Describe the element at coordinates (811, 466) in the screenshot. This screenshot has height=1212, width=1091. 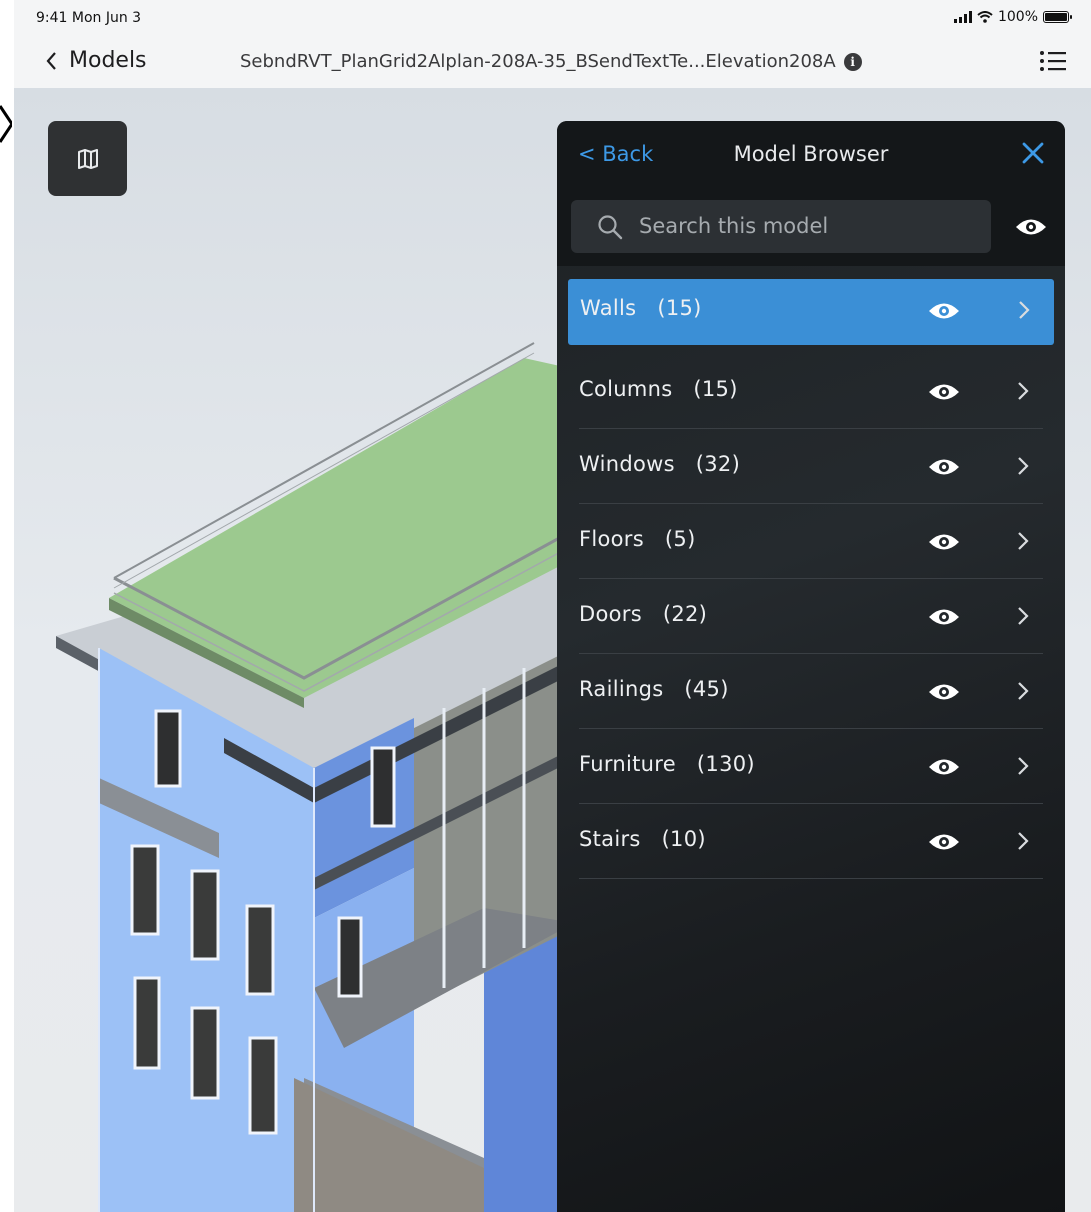
I see `category-row-windows: Windows (32)` at that location.